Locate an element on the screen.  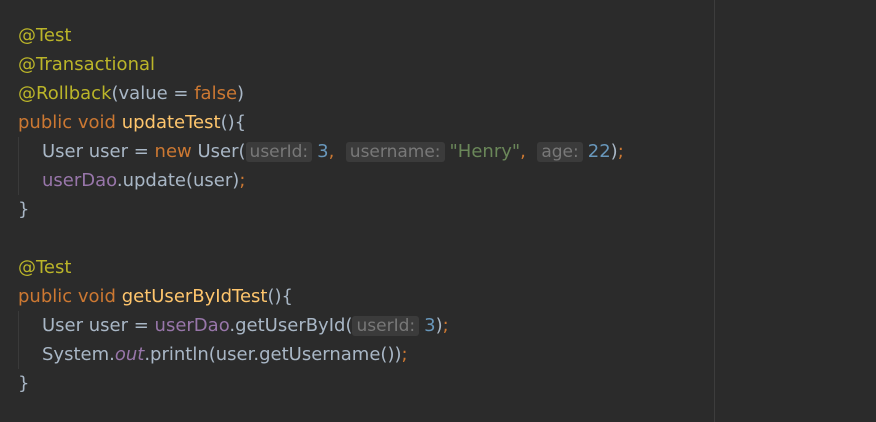
code-line is located at coordinates (321, 238).